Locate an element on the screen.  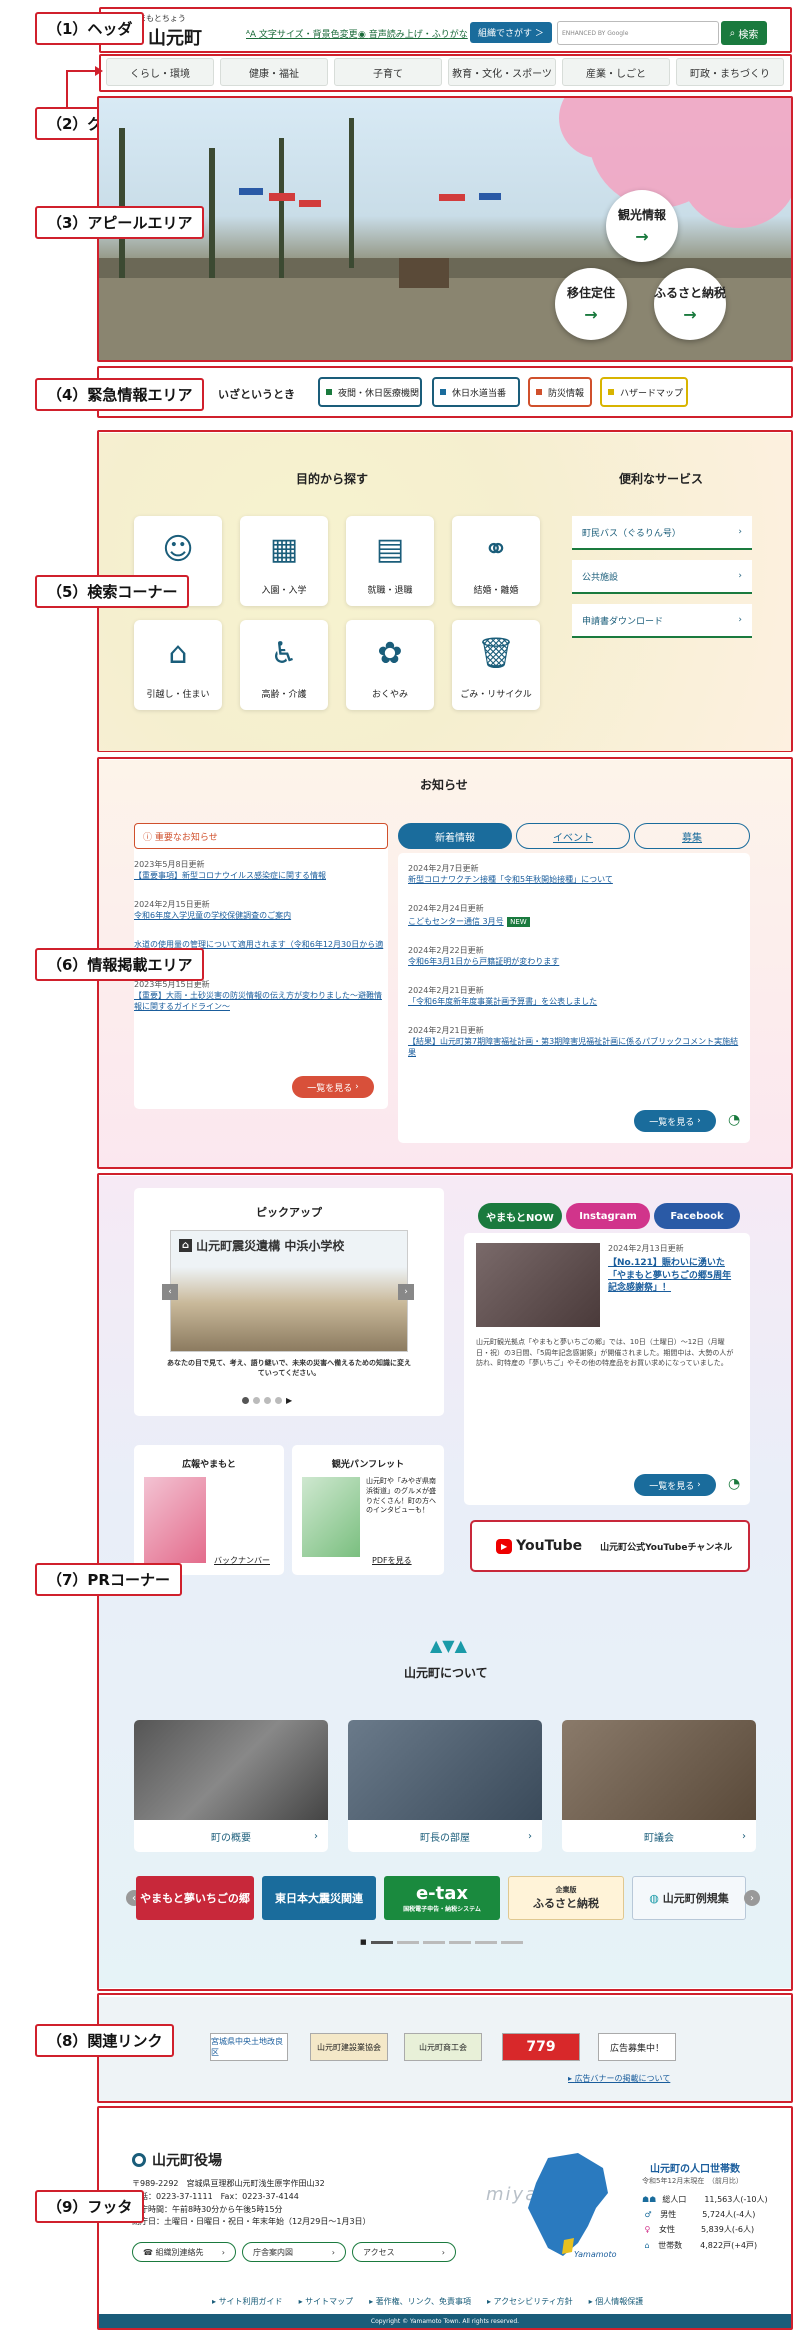
tab-instagram: Instagram is located at coordinates (608, 1216).